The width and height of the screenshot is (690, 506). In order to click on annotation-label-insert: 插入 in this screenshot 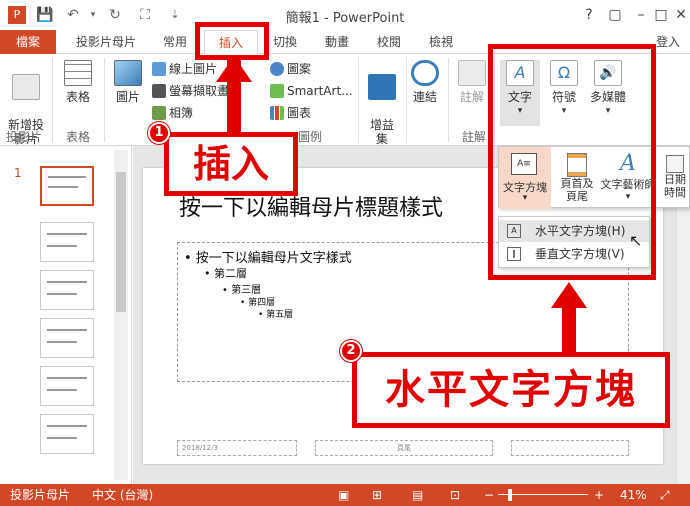, I will do `click(231, 164)`.